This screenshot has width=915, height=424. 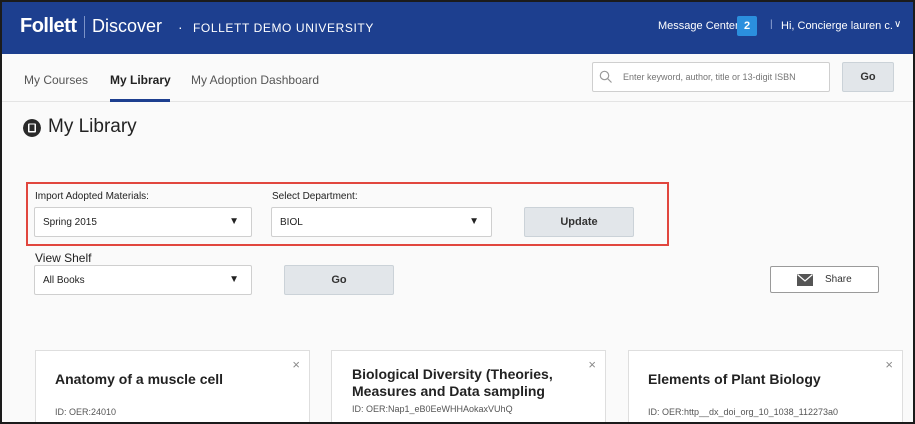 I want to click on tab-my-library: My Library, so click(x=140, y=80).